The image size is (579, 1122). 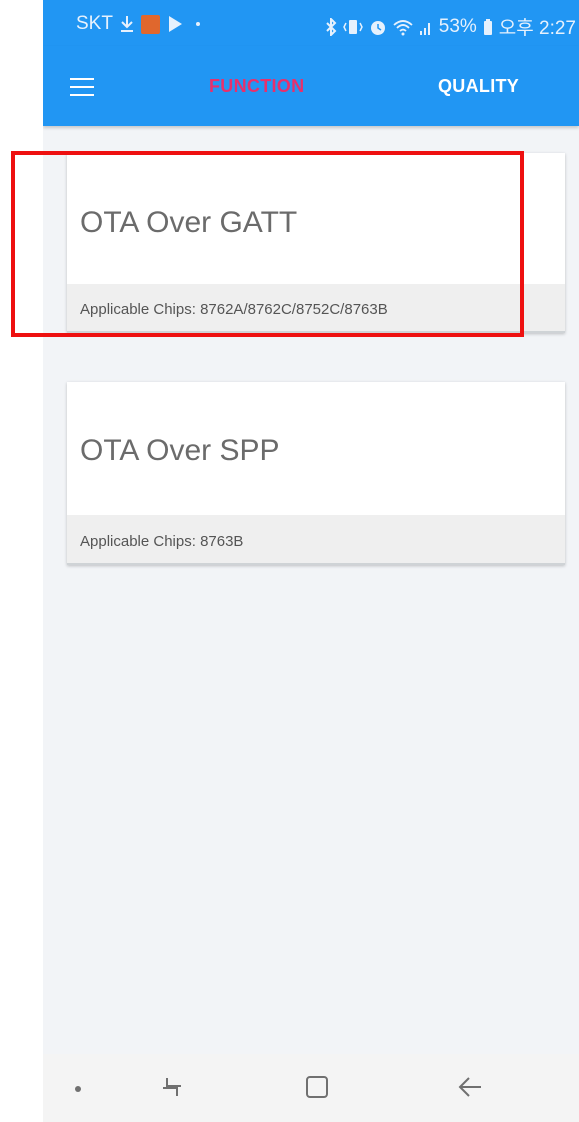 What do you see at coordinates (162, 541) in the screenshot?
I see `applicable-chips-label: Applicable Chips: 8763B` at bounding box center [162, 541].